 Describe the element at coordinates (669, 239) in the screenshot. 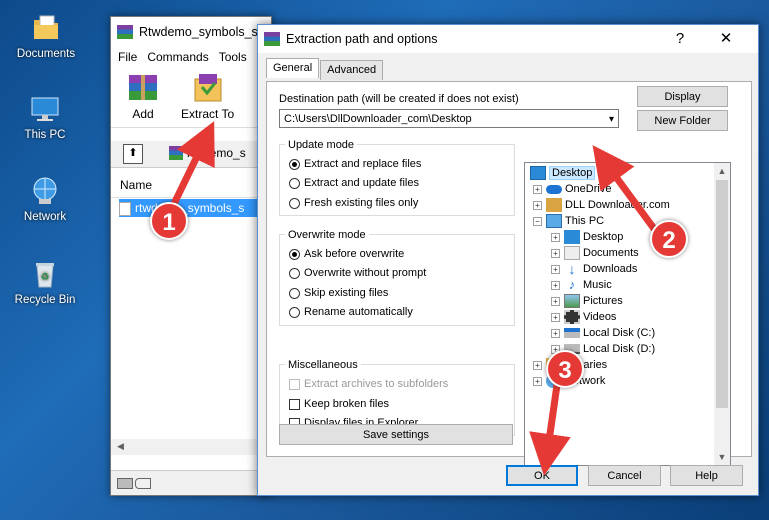

I see `step-callout-2: 2` at that location.